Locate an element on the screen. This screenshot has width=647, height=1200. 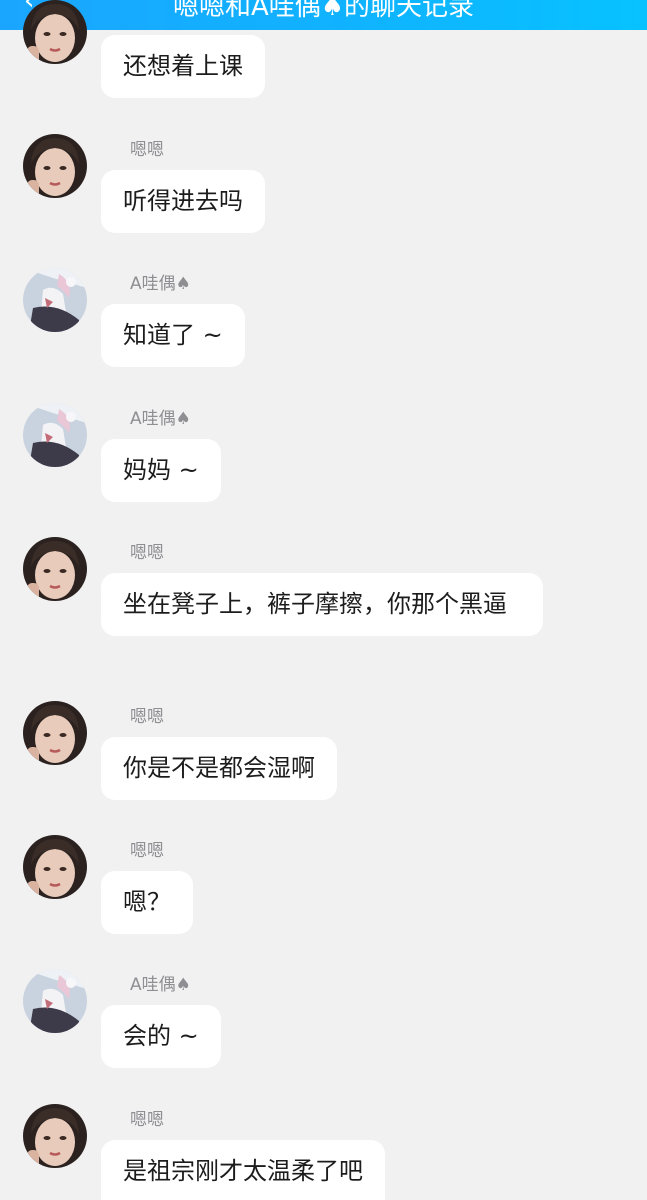
message-bubble: 嗯？ is located at coordinates (147, 902).